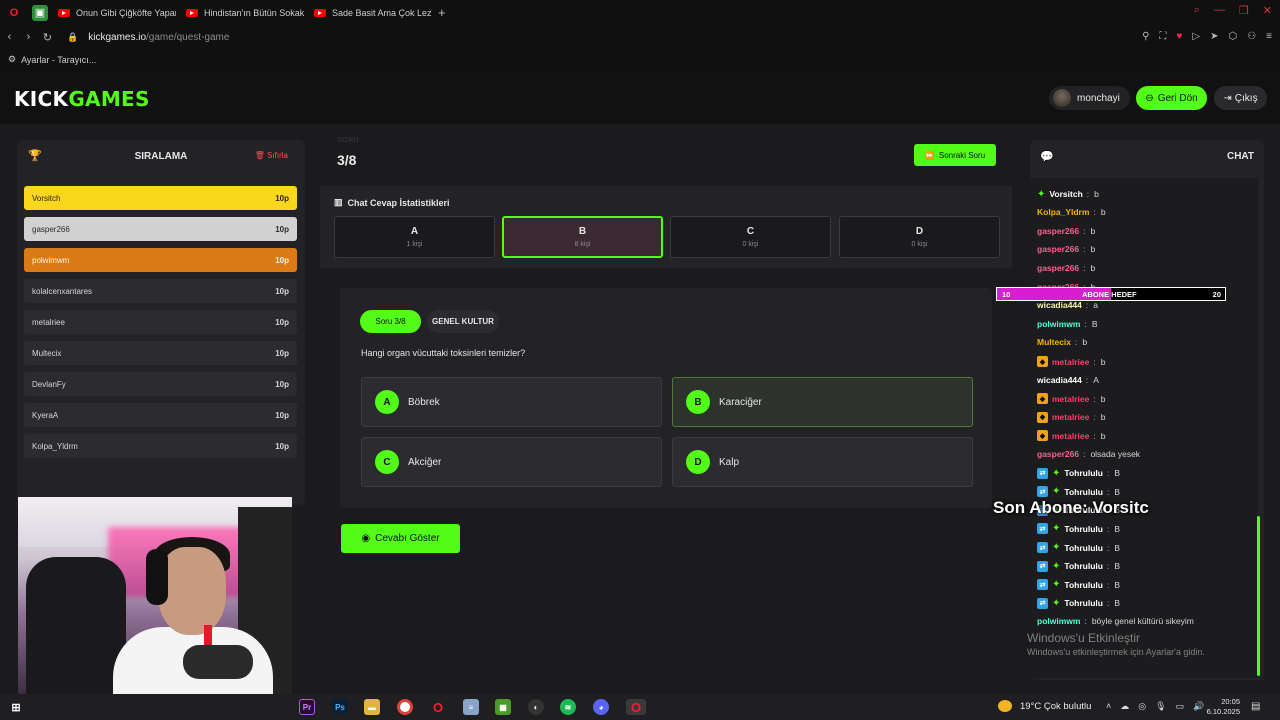 The width and height of the screenshot is (1280, 720). I want to click on notepad-icon: ≡, so click(471, 707).